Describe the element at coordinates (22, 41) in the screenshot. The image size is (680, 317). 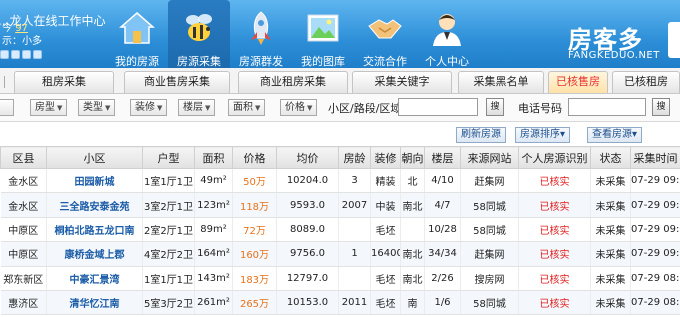
I see `user-greeting: 示：小多` at that location.